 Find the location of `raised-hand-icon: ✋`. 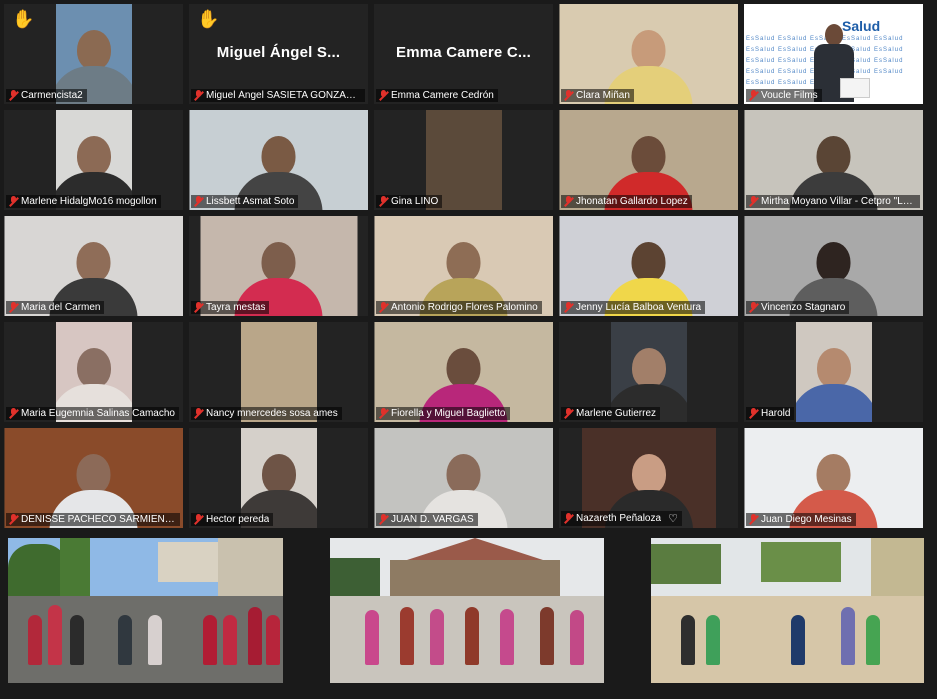

raised-hand-icon: ✋ is located at coordinates (23, 19).